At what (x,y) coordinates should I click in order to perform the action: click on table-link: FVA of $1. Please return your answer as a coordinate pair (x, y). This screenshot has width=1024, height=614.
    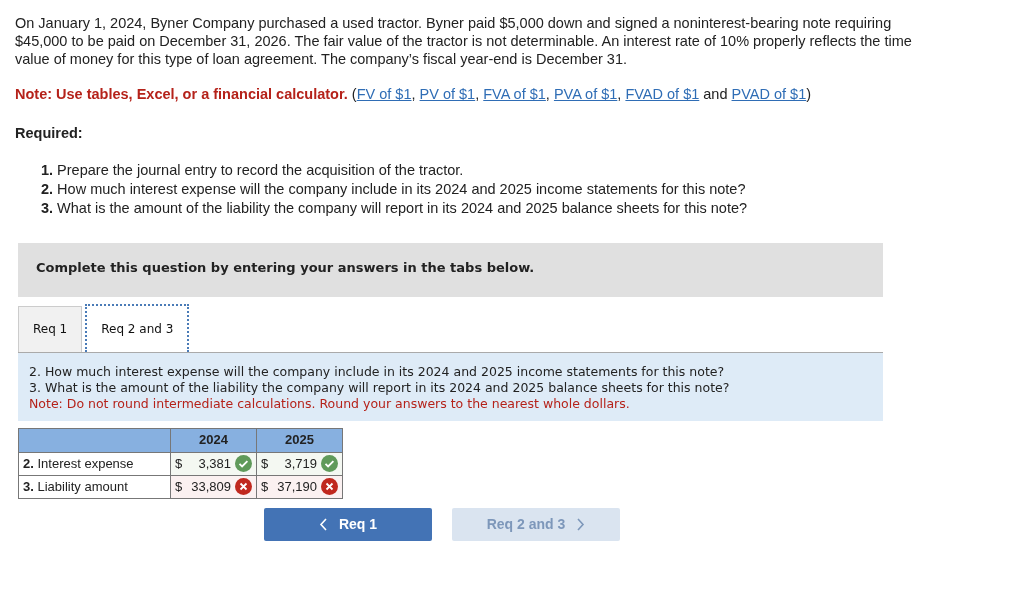
    Looking at the image, I should click on (514, 94).